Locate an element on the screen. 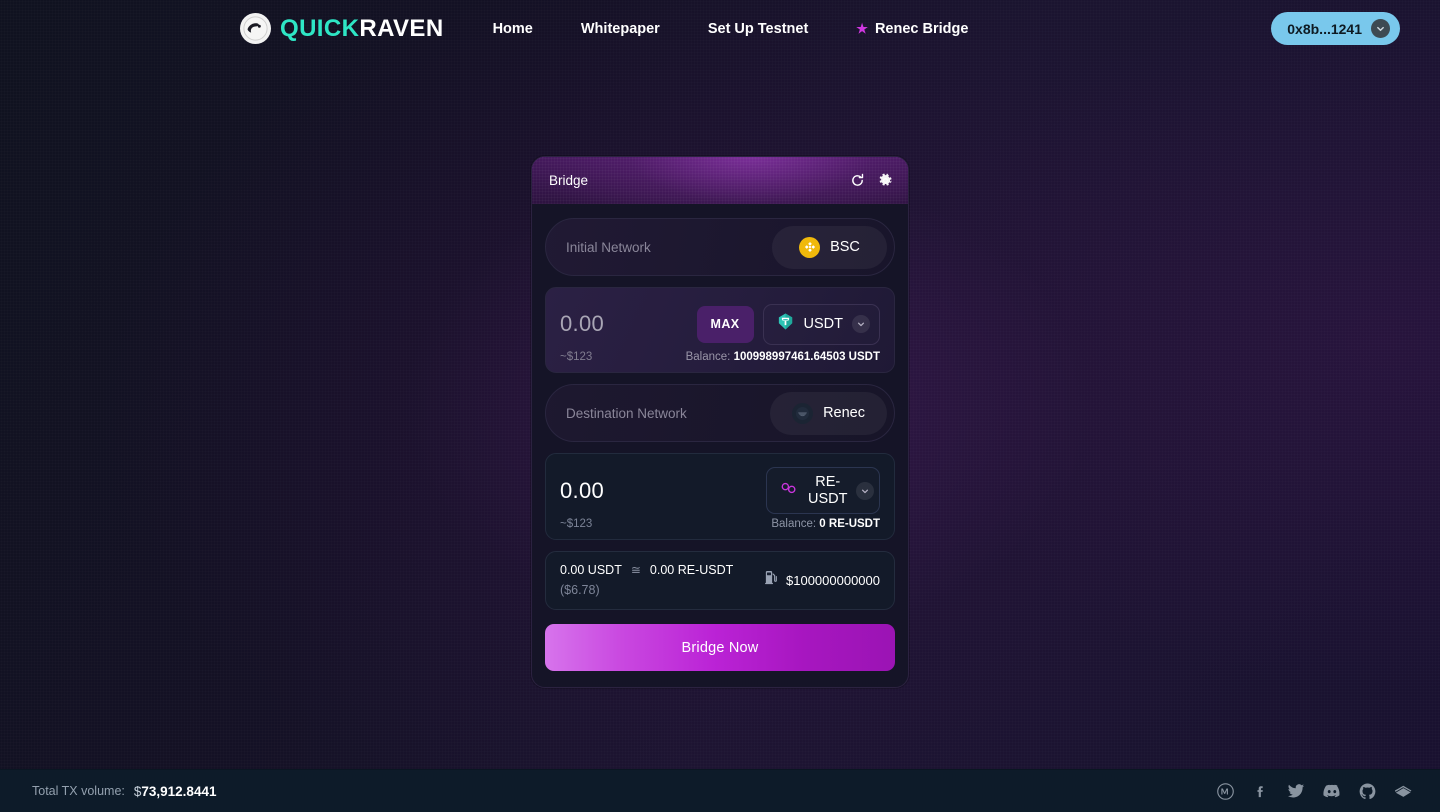 This screenshot has width=1440, height=812. raven-logo-icon is located at coordinates (255, 28).